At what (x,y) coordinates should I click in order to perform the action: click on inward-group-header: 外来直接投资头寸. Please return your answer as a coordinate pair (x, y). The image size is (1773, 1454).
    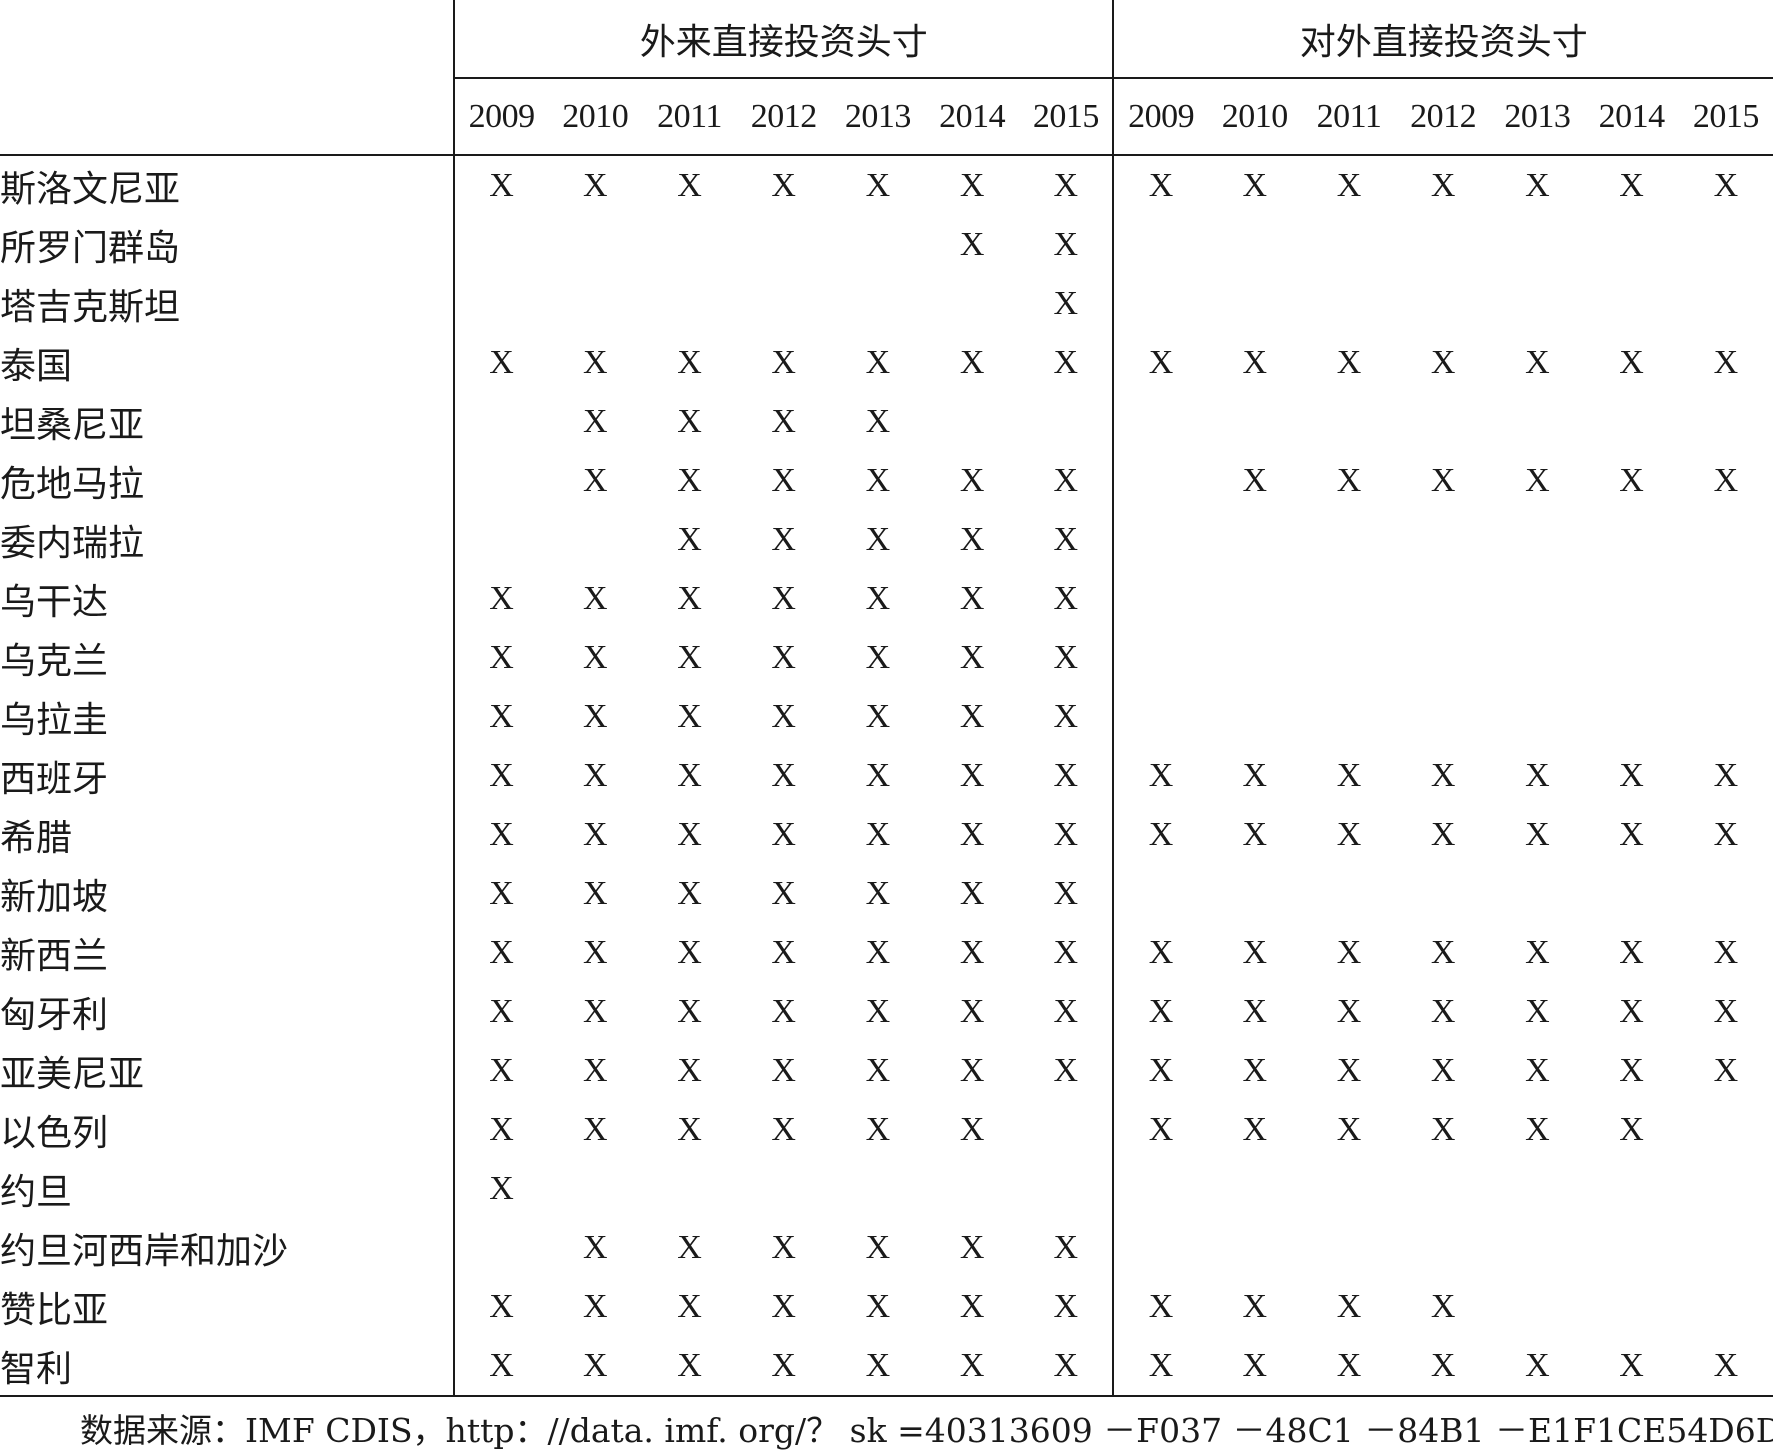
    Looking at the image, I should click on (783, 39).